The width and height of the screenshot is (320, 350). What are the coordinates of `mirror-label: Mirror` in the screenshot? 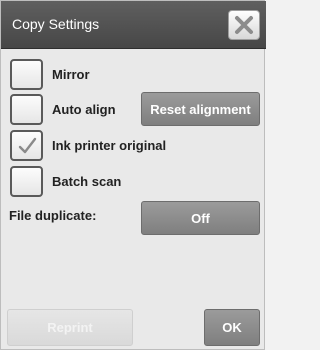 It's located at (71, 74).